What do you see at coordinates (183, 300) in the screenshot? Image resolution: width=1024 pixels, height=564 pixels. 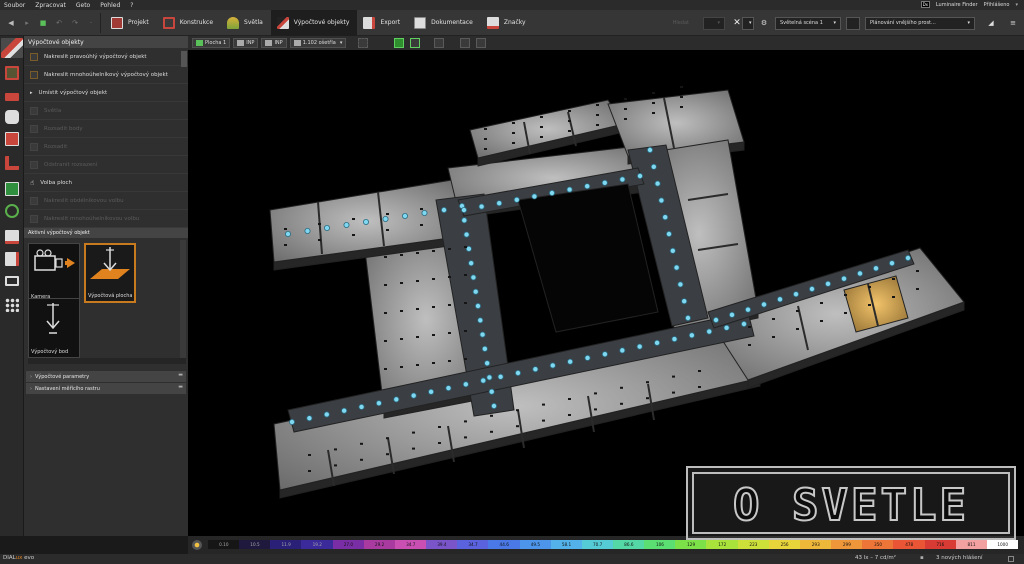 I see `objects-scrollbar` at bounding box center [183, 300].